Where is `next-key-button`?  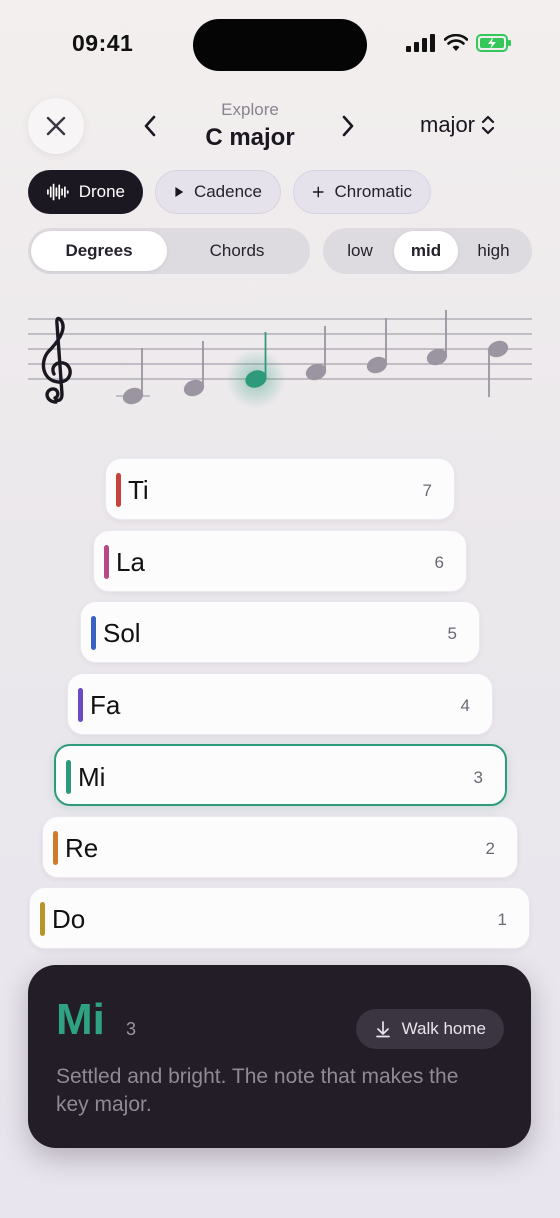
next-key-button is located at coordinates (348, 126).